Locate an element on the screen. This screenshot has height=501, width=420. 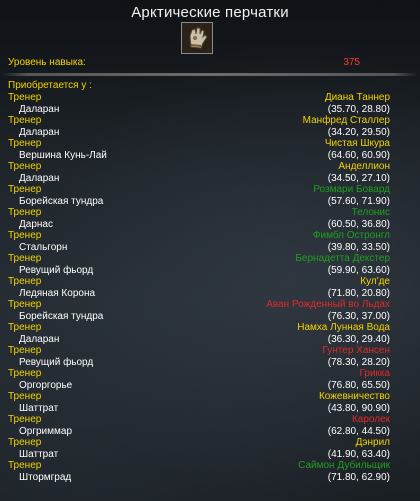
coordinates: (62.80, 44.50) is located at coordinates (358, 431).